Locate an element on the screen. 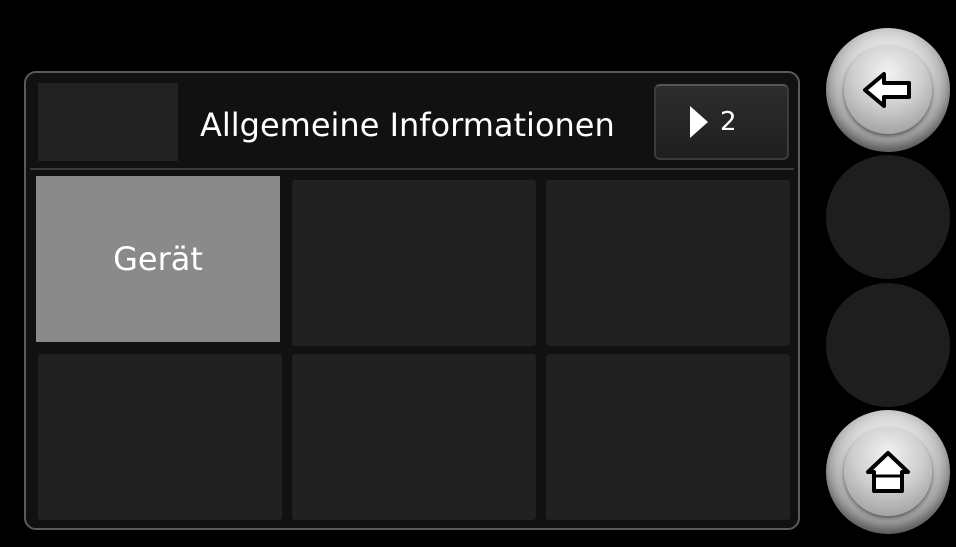  home-icon is located at coordinates (888, 472).